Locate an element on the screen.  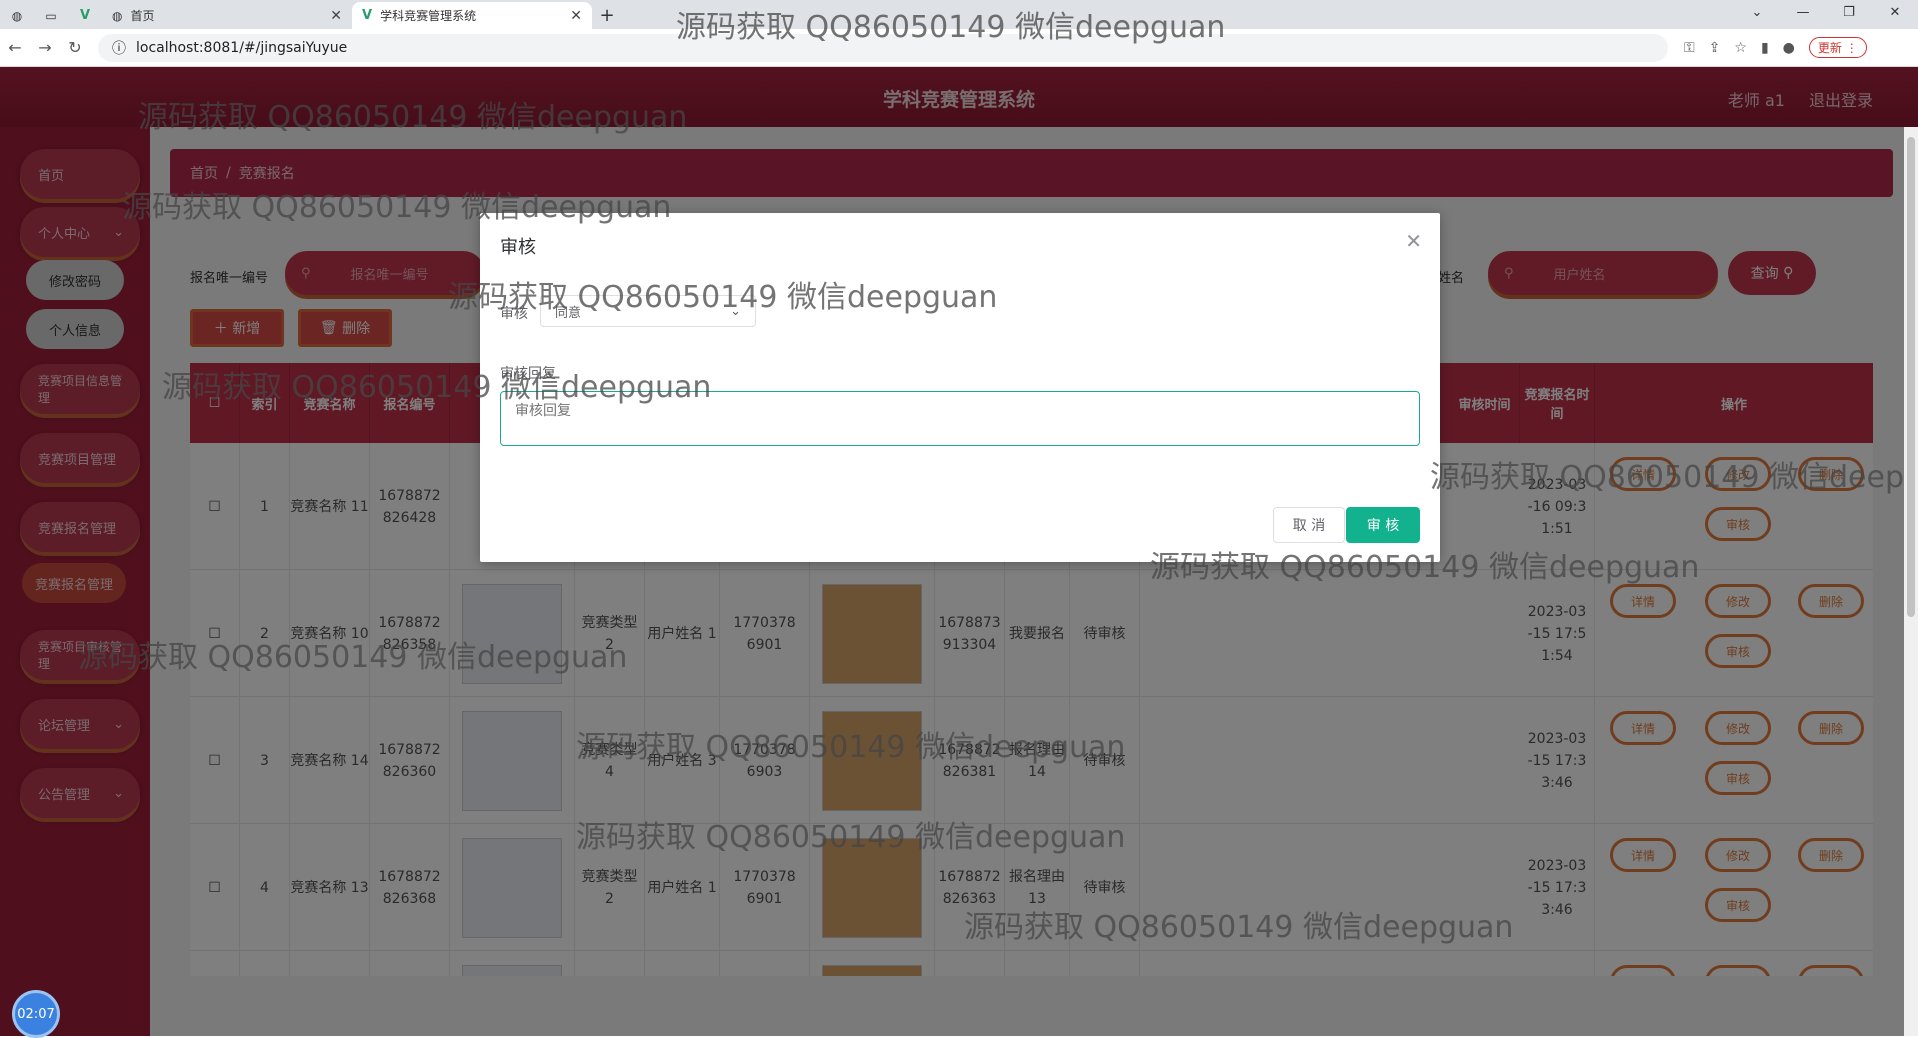
reply-textarea is located at coordinates (960, 418).